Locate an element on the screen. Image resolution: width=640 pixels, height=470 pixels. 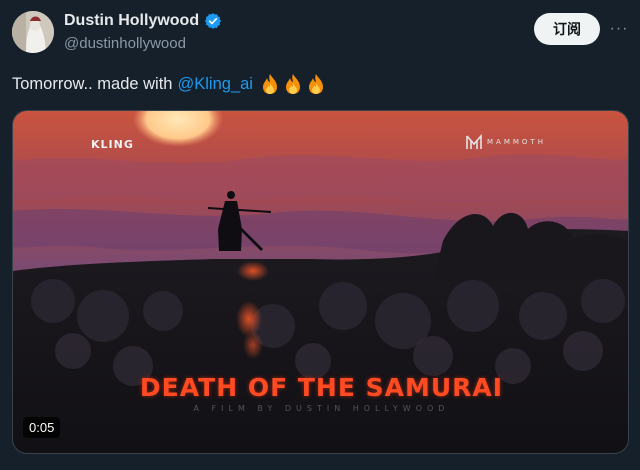
mammoth-logo-icon is located at coordinates (474, 141).